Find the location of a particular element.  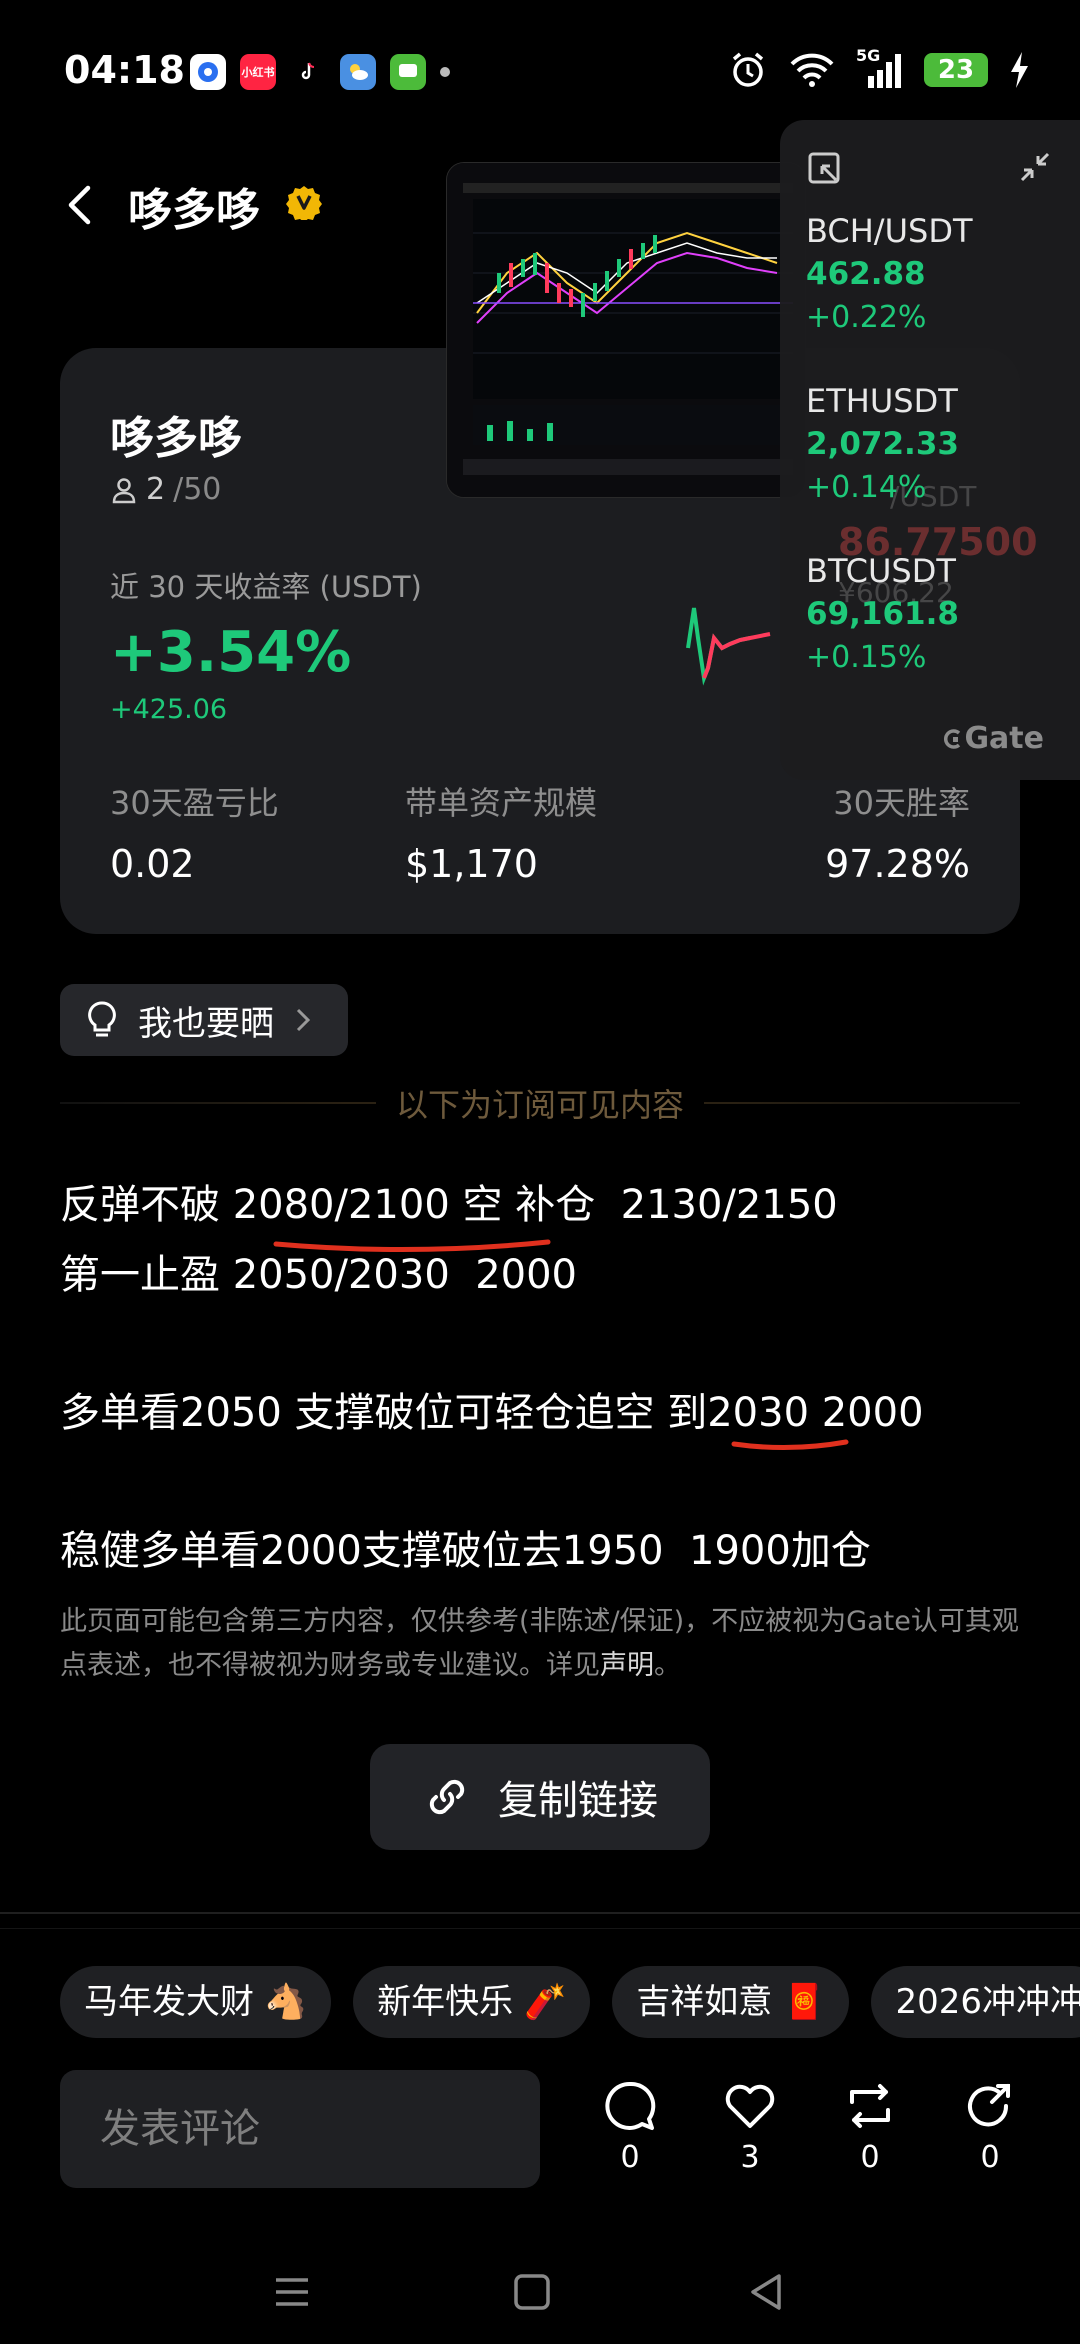

ticker-change: +0.15% is located at coordinates (866, 657).